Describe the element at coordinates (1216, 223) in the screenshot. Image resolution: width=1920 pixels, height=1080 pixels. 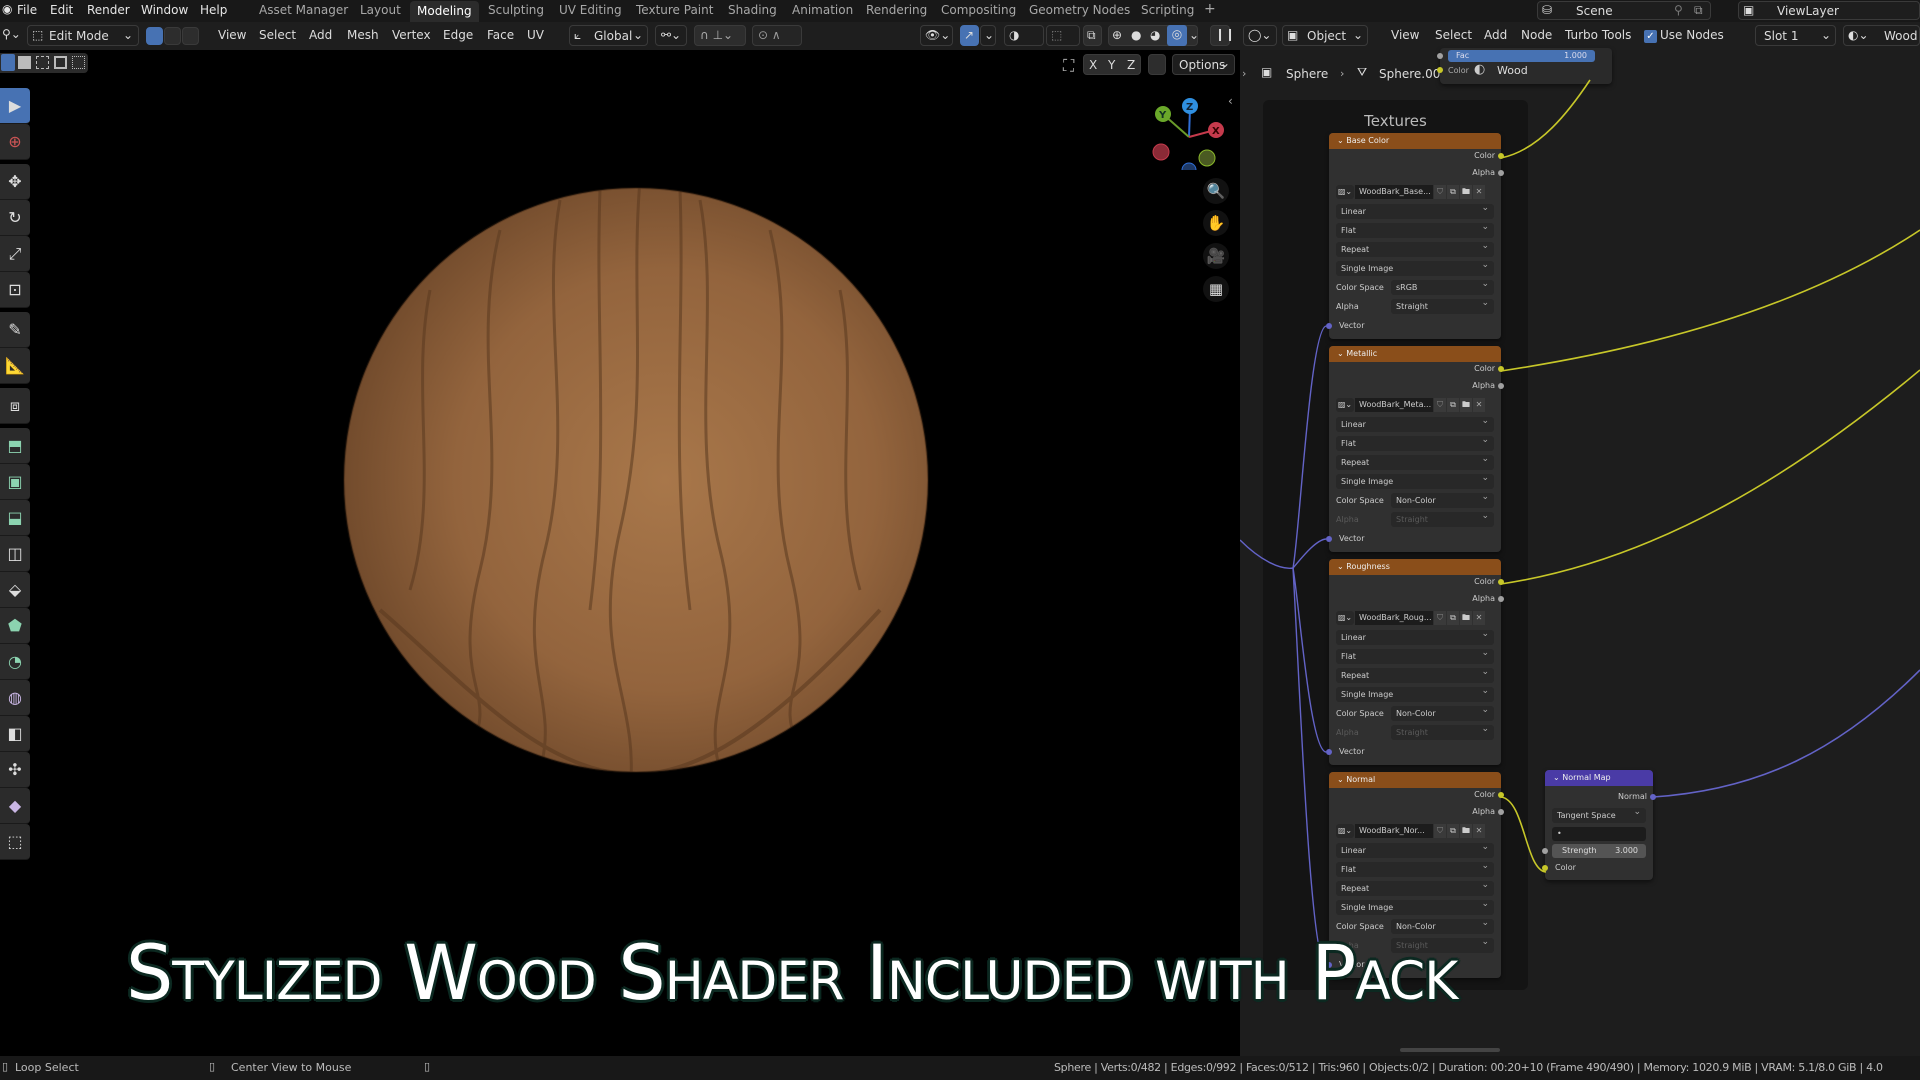
I see `pan-view-button: ✋` at that location.